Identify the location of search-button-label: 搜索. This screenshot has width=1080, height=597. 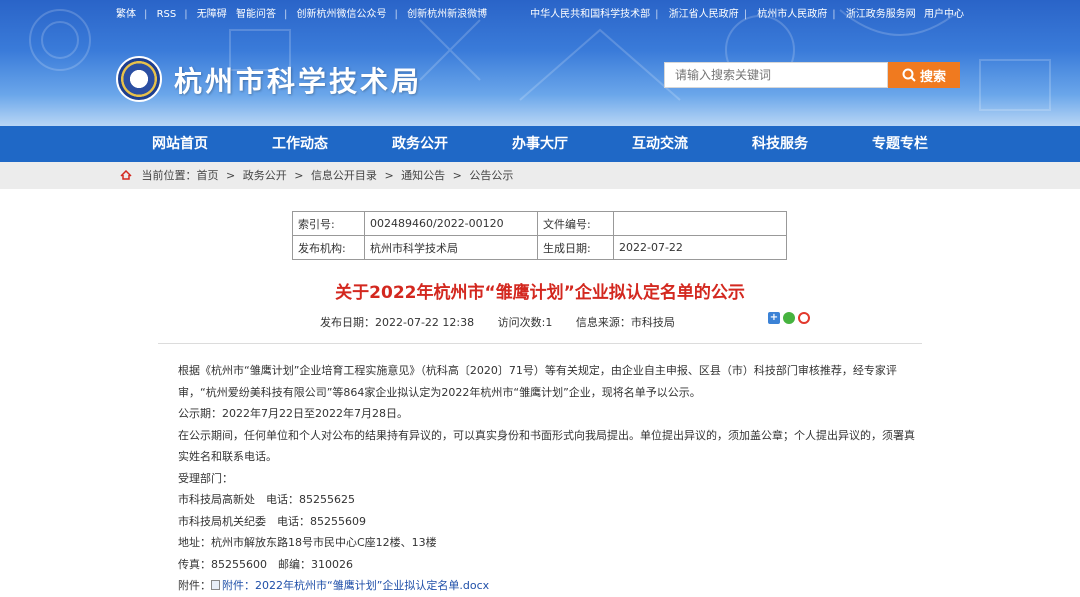
(932, 77).